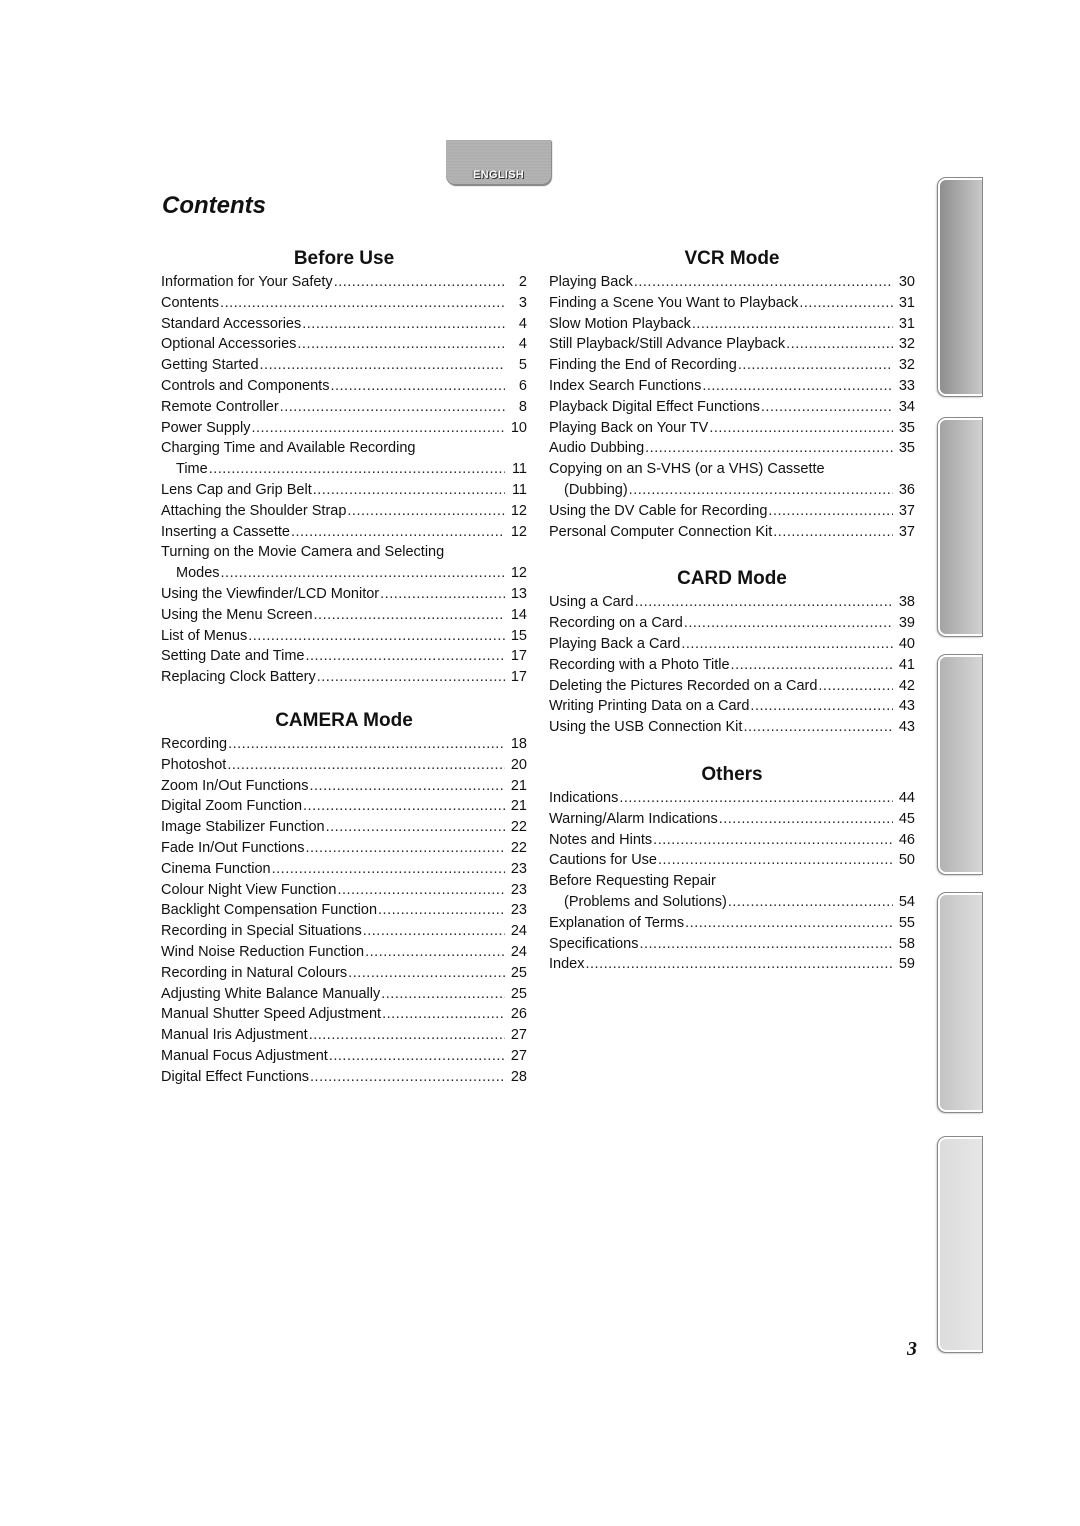 This screenshot has height=1526, width=1080. What do you see at coordinates (732, 602) in the screenshot?
I see `toc-entry: Using a Card 38` at bounding box center [732, 602].